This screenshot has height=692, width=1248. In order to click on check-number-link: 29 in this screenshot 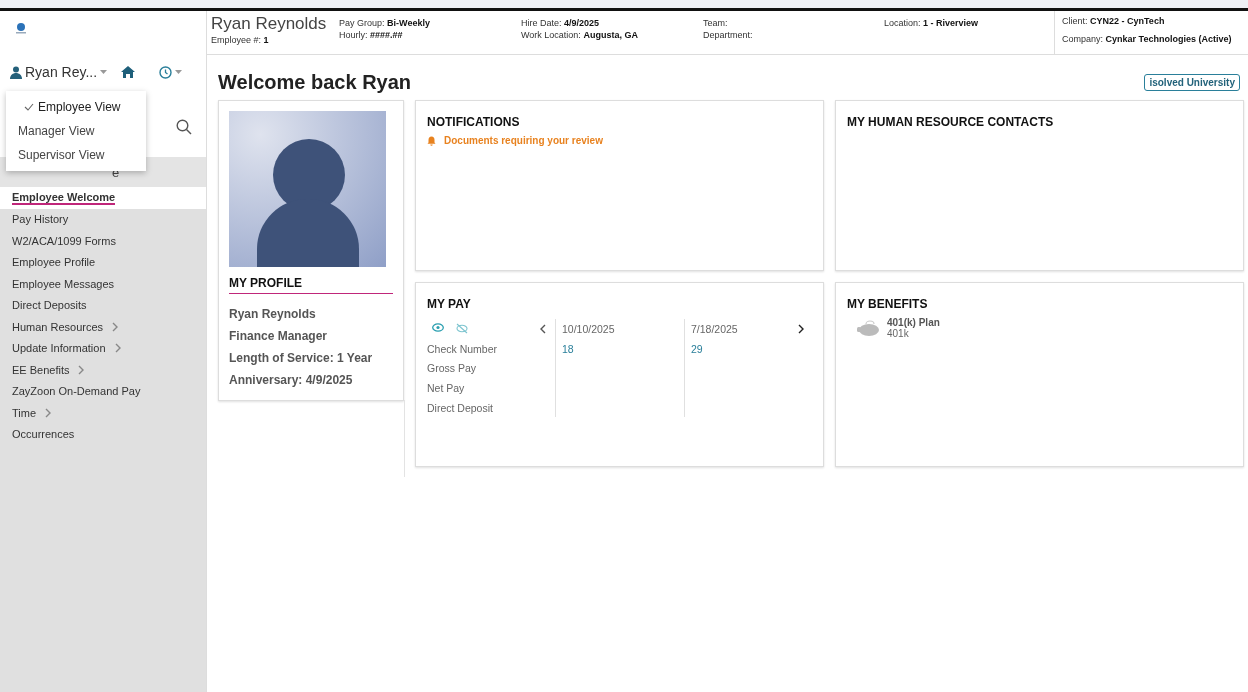, I will do `click(697, 348)`.